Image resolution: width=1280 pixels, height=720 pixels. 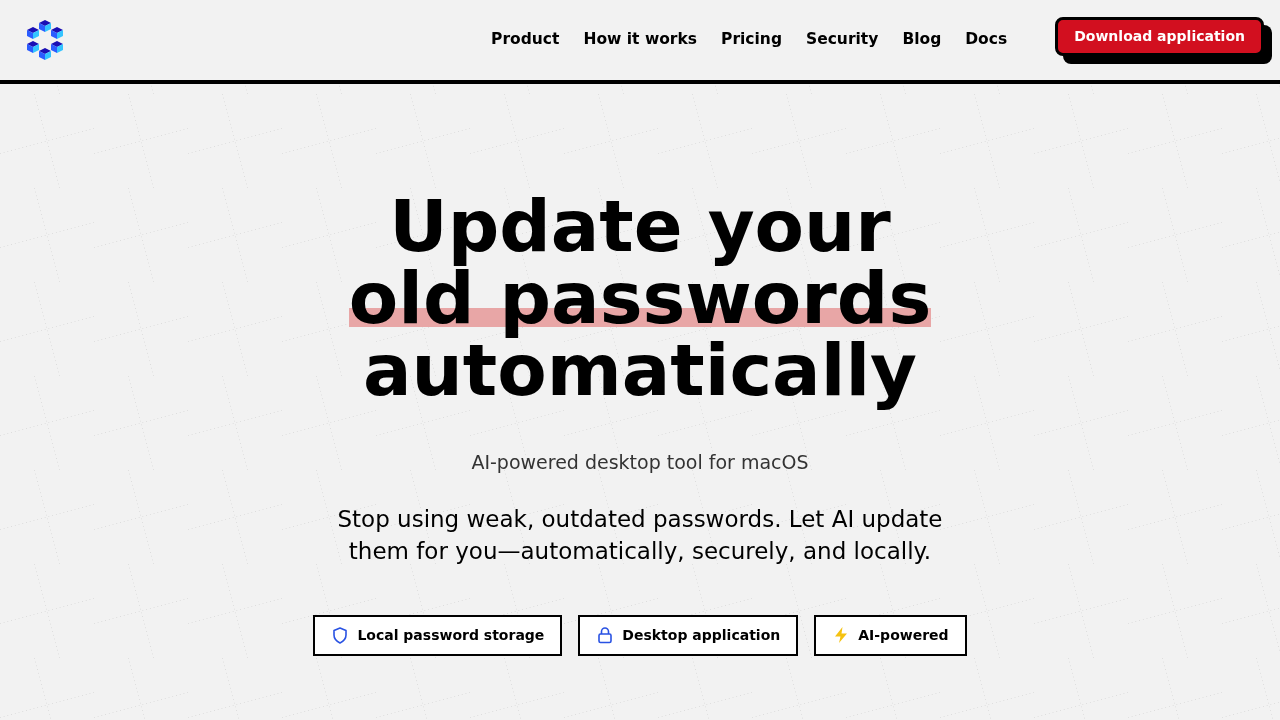 What do you see at coordinates (986, 40) in the screenshot?
I see `nav-link: Docs` at bounding box center [986, 40].